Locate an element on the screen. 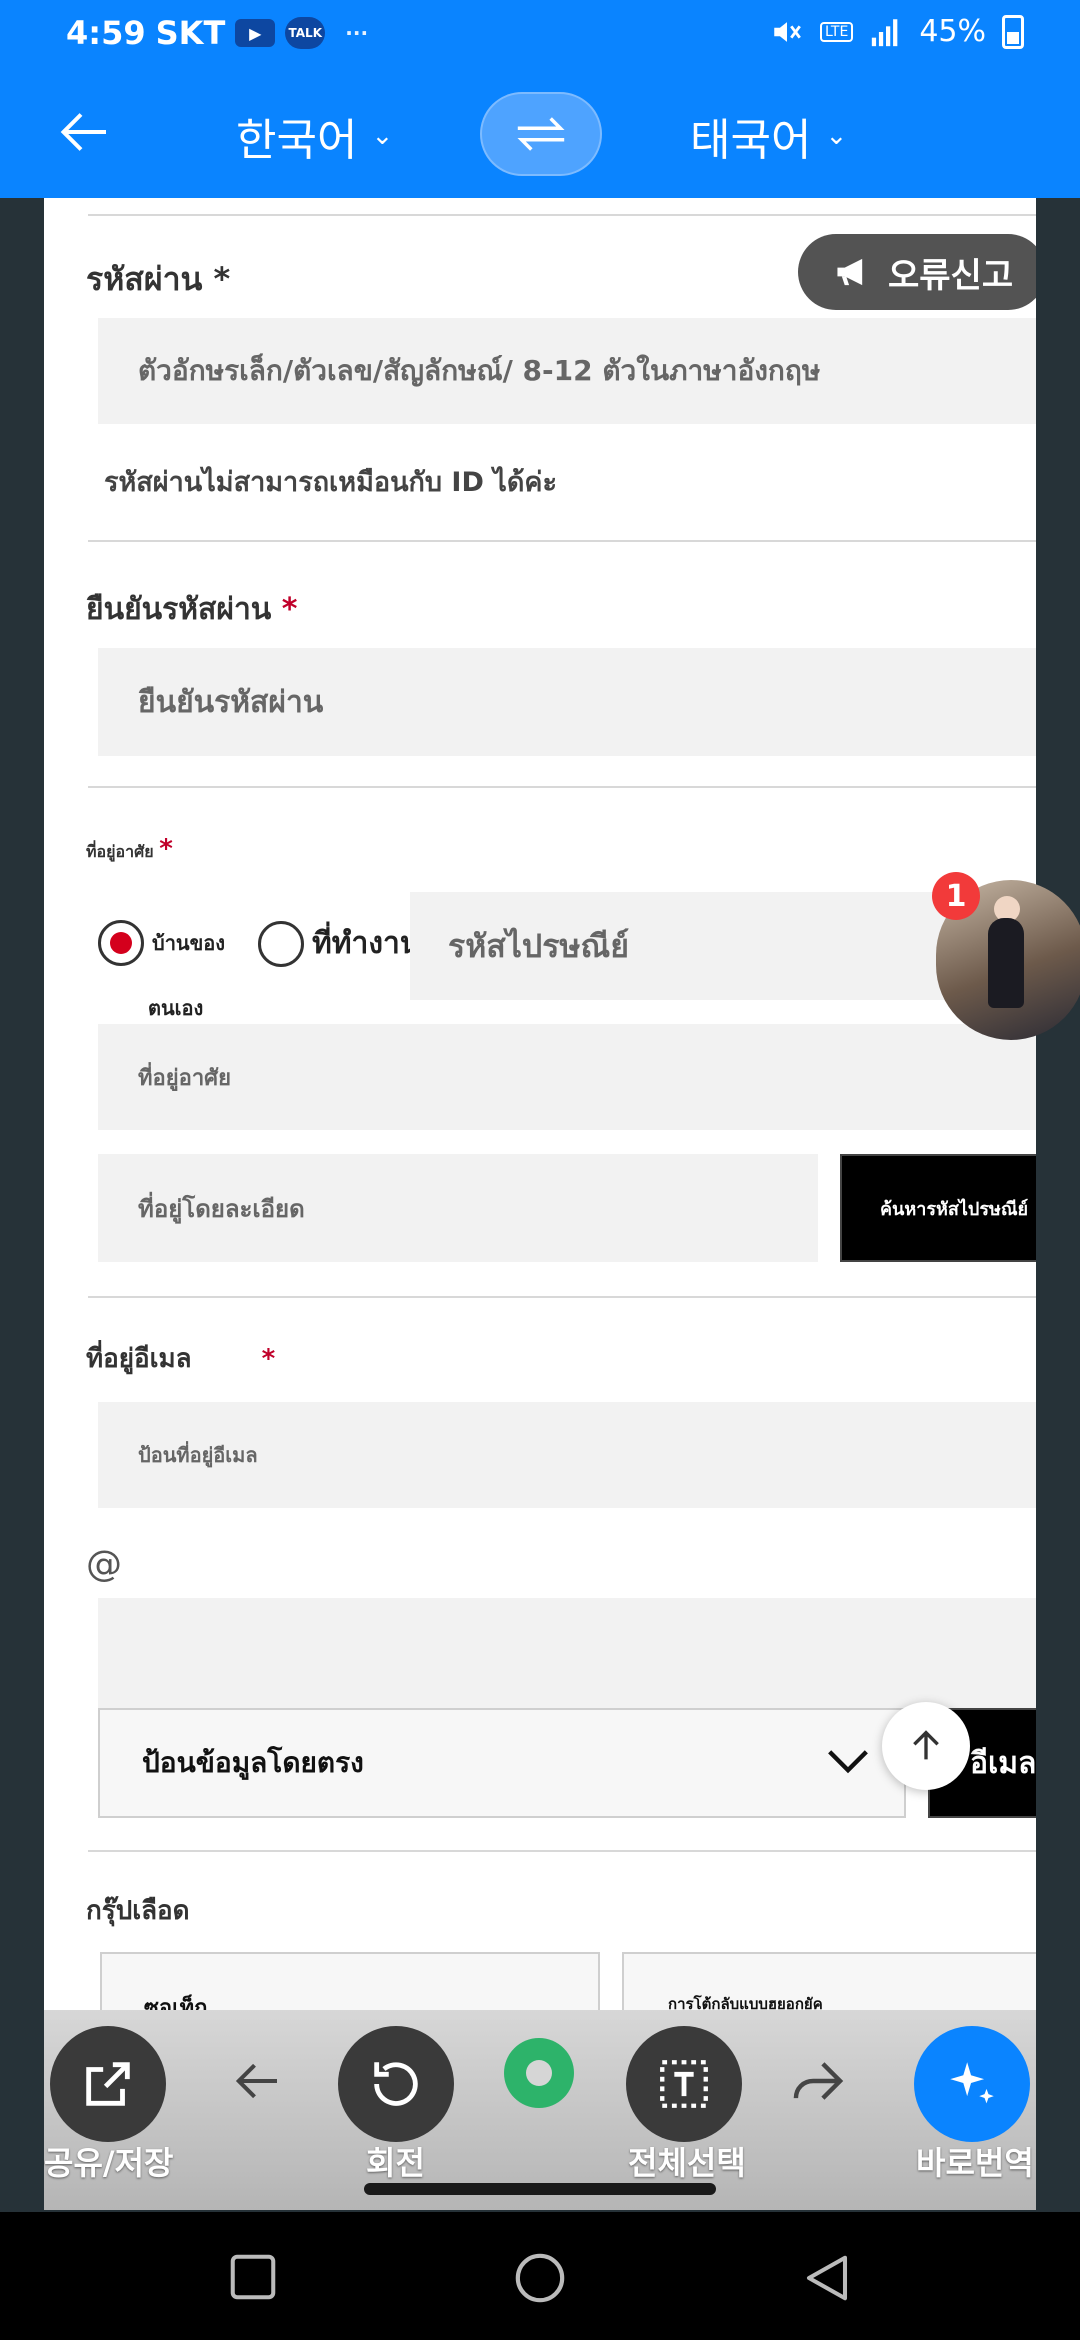  target-language-label: 태국어 is located at coordinates (751, 140).